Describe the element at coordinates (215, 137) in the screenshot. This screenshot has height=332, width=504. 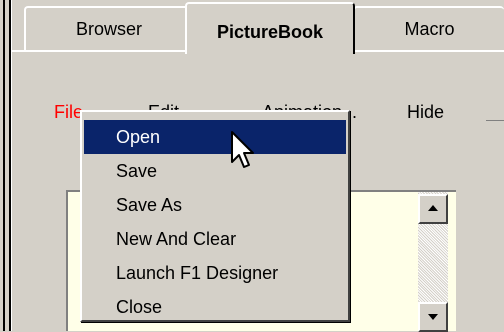
I see `menu-item-open: Open` at that location.